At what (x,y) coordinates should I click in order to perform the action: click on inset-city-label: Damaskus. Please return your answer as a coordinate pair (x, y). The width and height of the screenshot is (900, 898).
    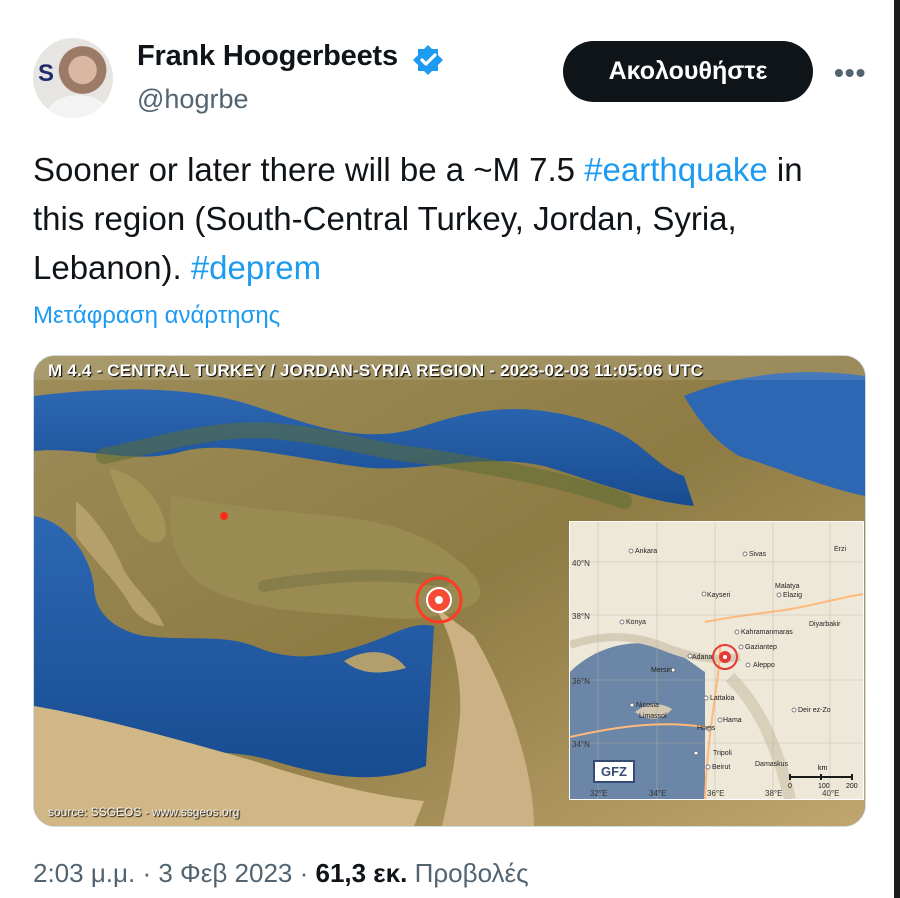
    Looking at the image, I should click on (772, 764).